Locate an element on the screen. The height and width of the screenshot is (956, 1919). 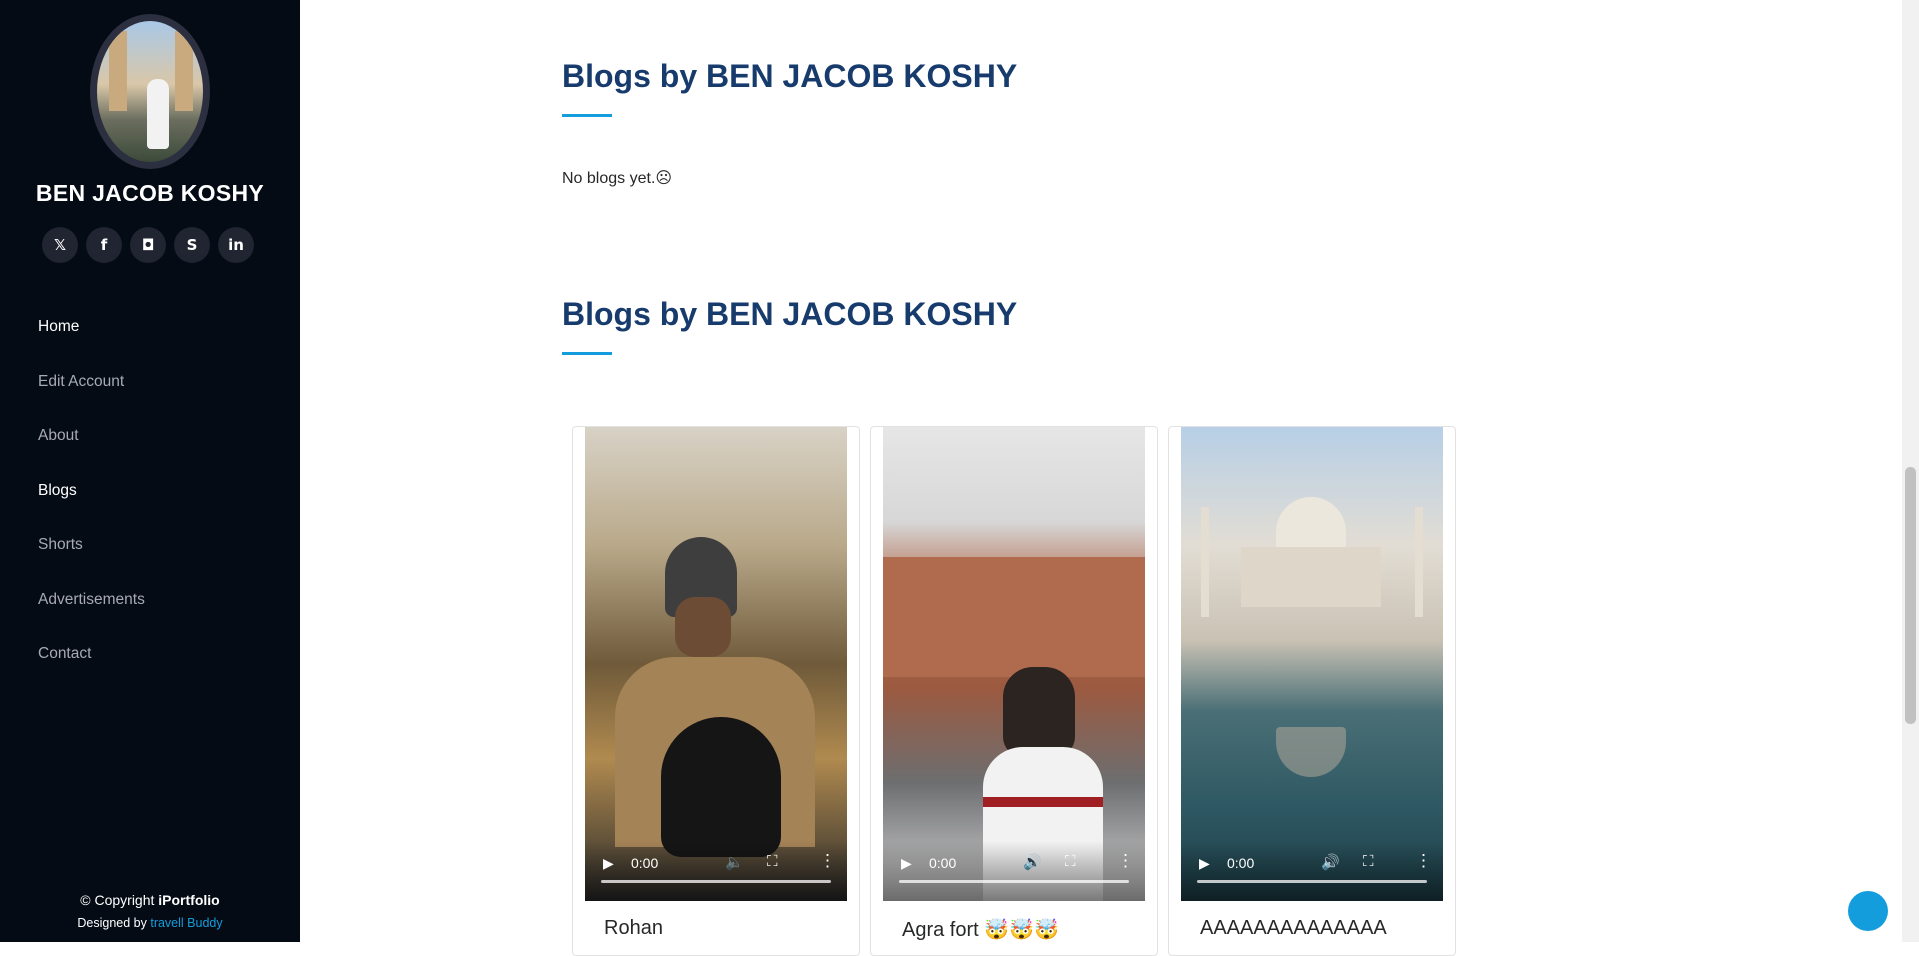
nav-label: Blogs is located at coordinates (57, 490).